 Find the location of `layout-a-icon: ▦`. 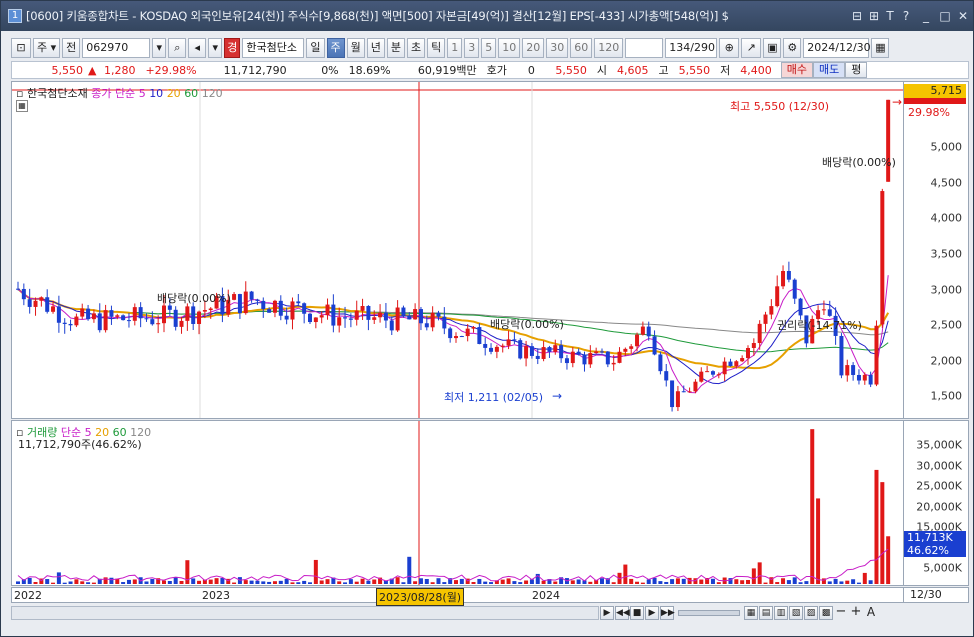

layout-a-icon: ▦ is located at coordinates (751, 613).